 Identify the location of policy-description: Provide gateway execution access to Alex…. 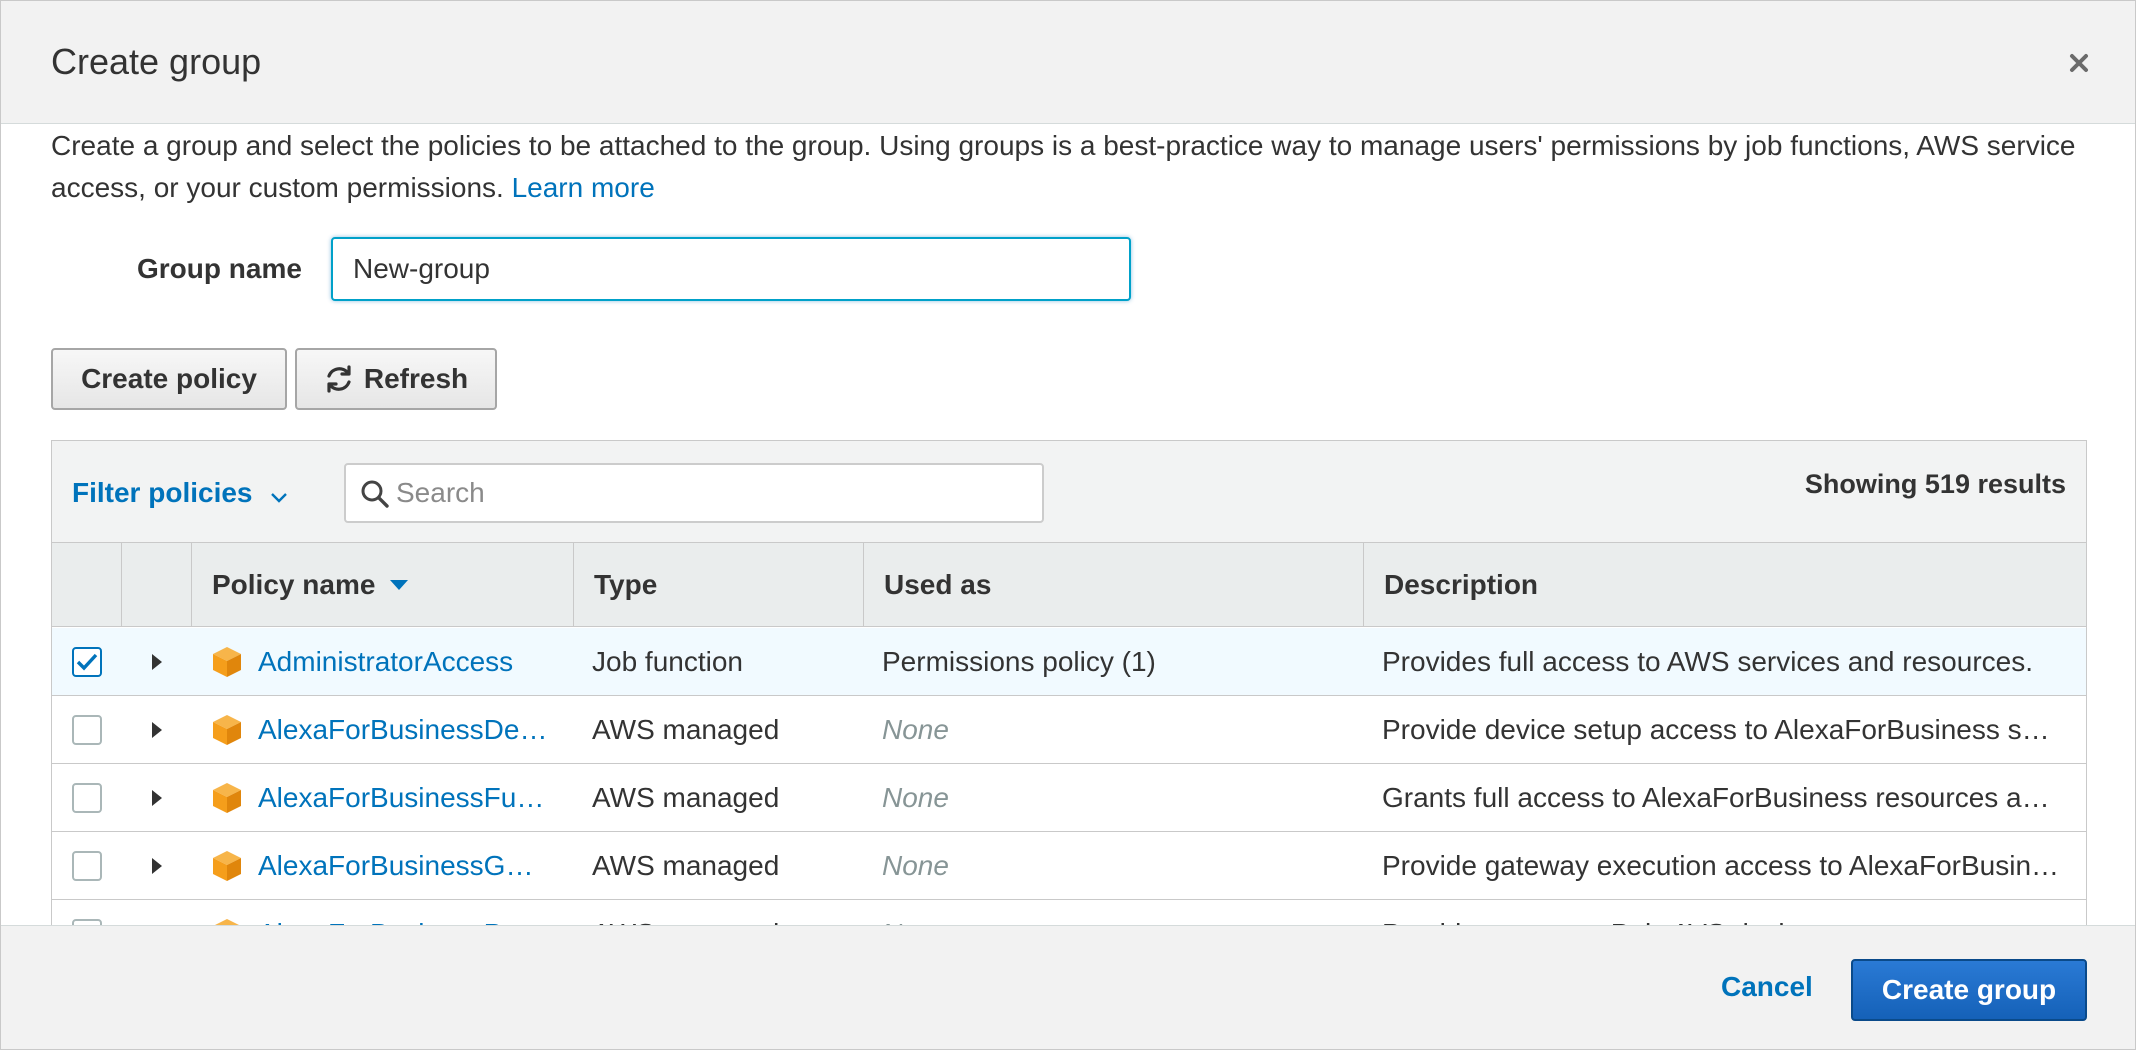
(1721, 865).